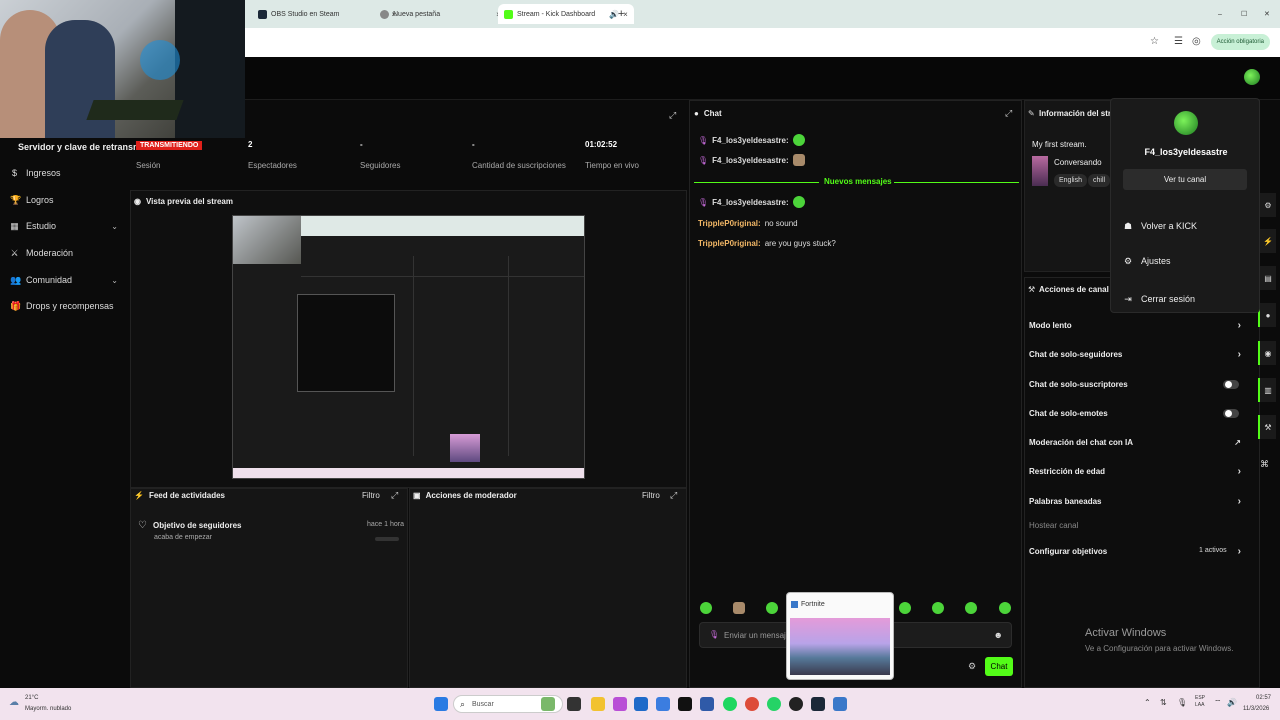  Describe the element at coordinates (1256, 709) in the screenshot. I see `clock-date: 11/3/2026` at that location.